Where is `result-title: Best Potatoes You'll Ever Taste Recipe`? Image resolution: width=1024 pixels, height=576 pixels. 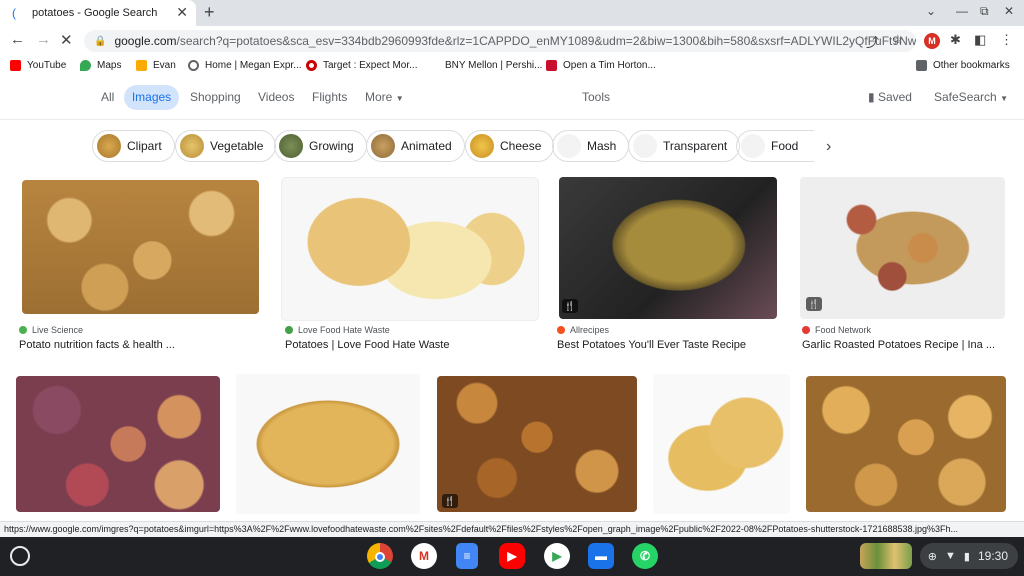
result-title: Best Potatoes You'll Ever Taste Recipe is located at coordinates (651, 345).